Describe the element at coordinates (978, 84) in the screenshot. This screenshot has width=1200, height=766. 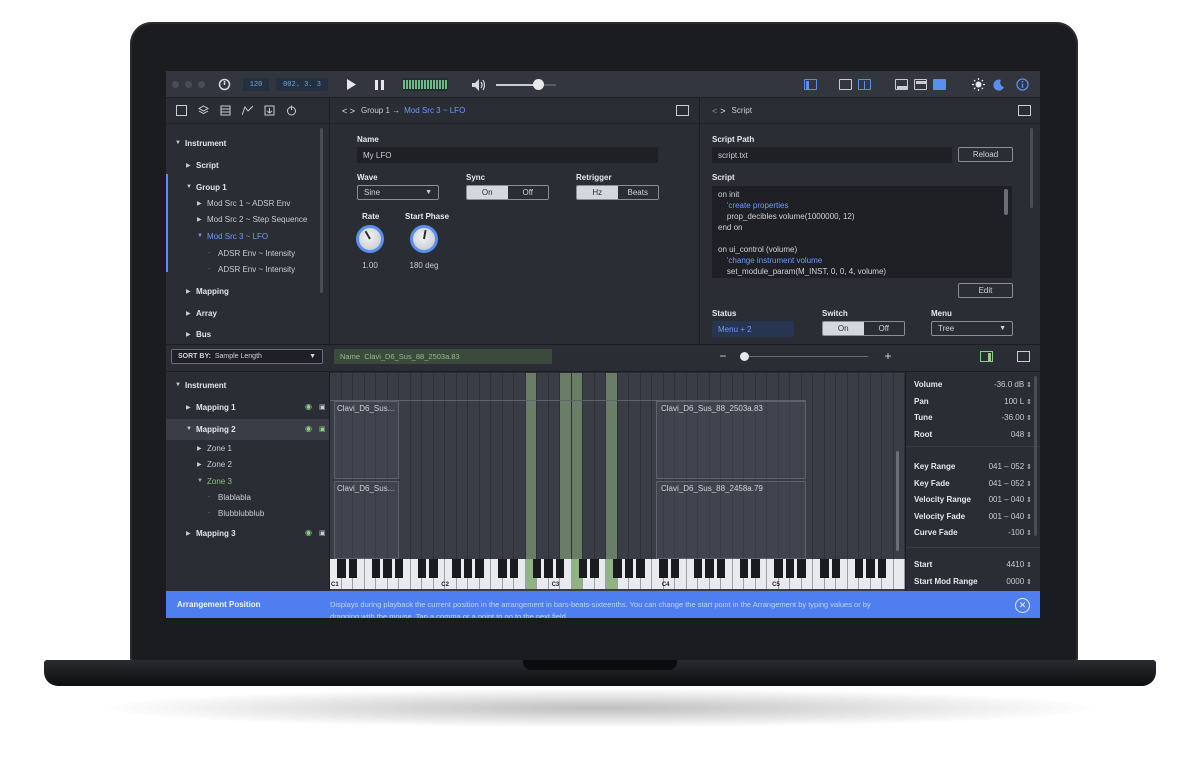
I see `sun-icon` at that location.